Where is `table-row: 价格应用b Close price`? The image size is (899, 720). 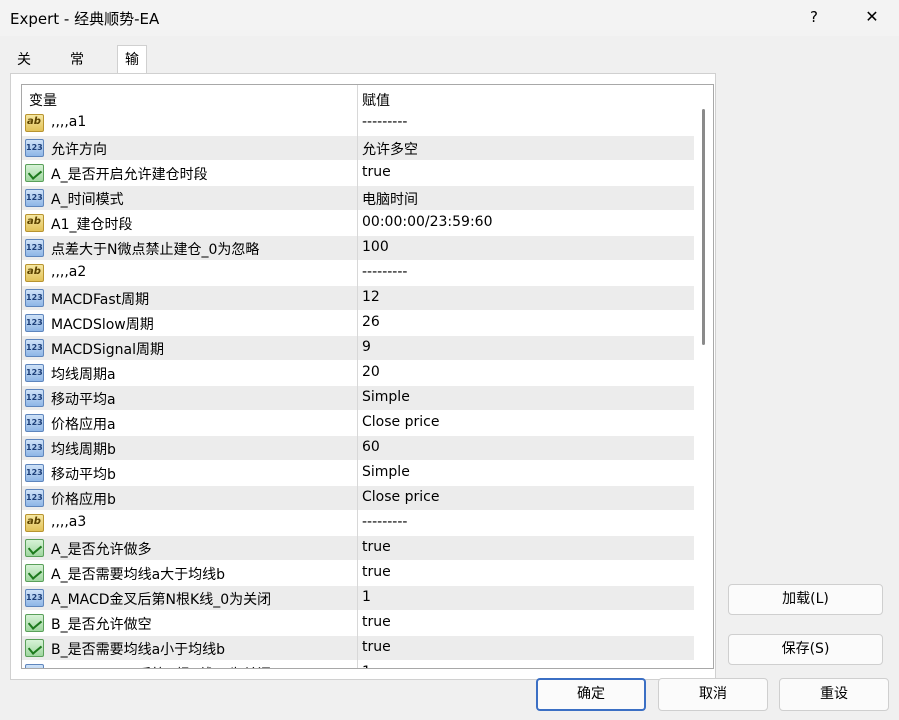 table-row: 价格应用b Close price is located at coordinates (358, 498).